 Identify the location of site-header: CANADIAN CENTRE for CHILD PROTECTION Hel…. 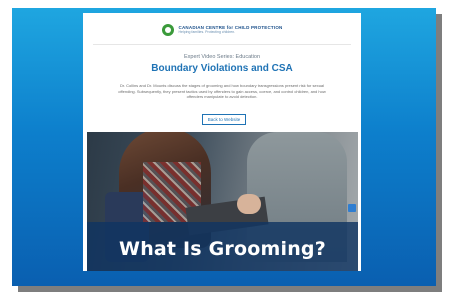
(222, 30).